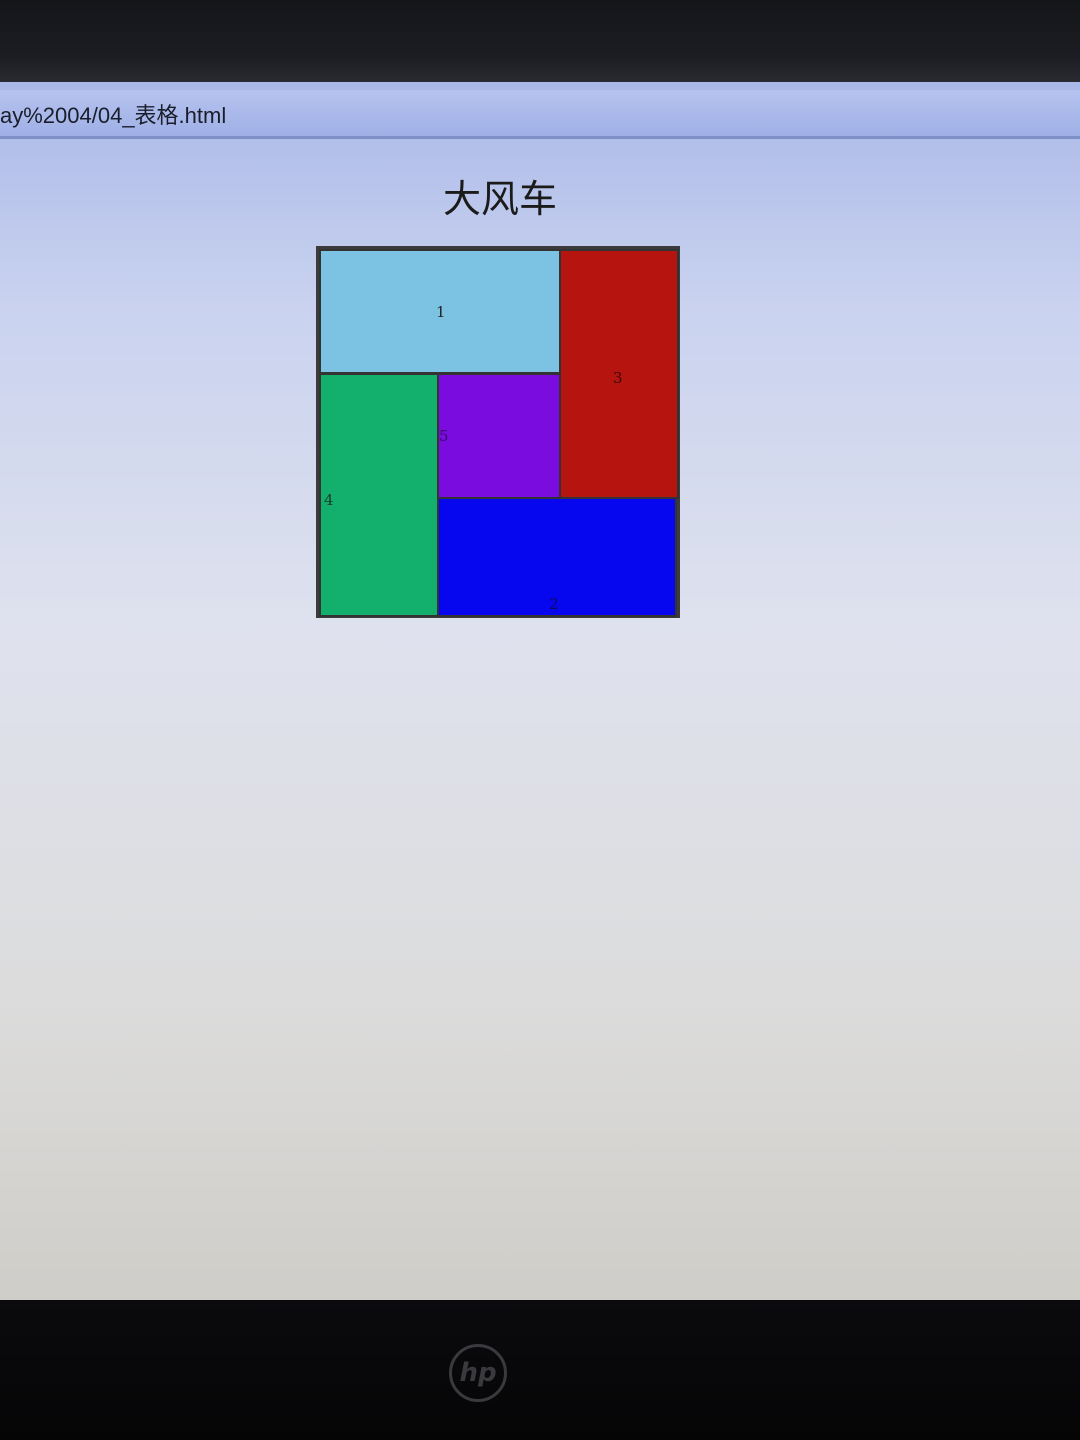 Image resolution: width=1080 pixels, height=1440 pixels. What do you see at coordinates (444, 436) in the screenshot?
I see `cell-label-5: 5` at bounding box center [444, 436].